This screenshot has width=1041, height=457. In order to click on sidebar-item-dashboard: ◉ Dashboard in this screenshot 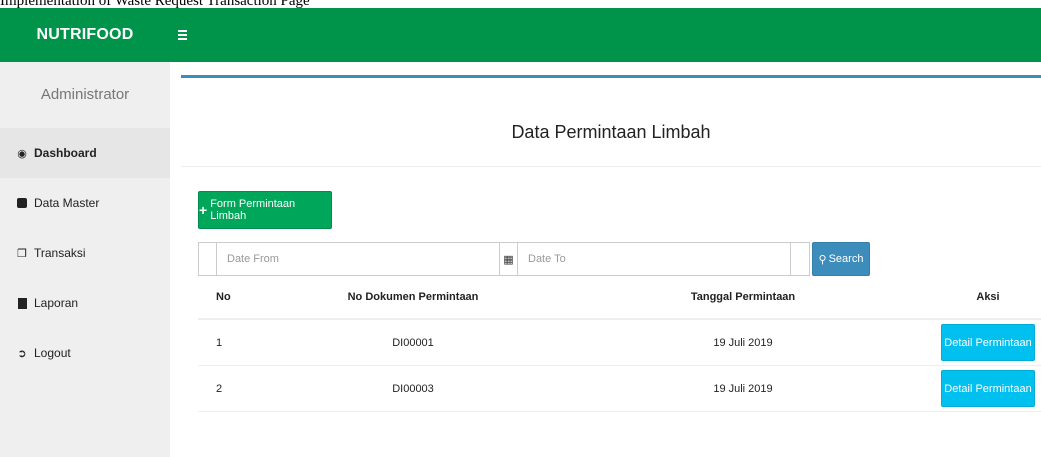, I will do `click(85, 153)`.